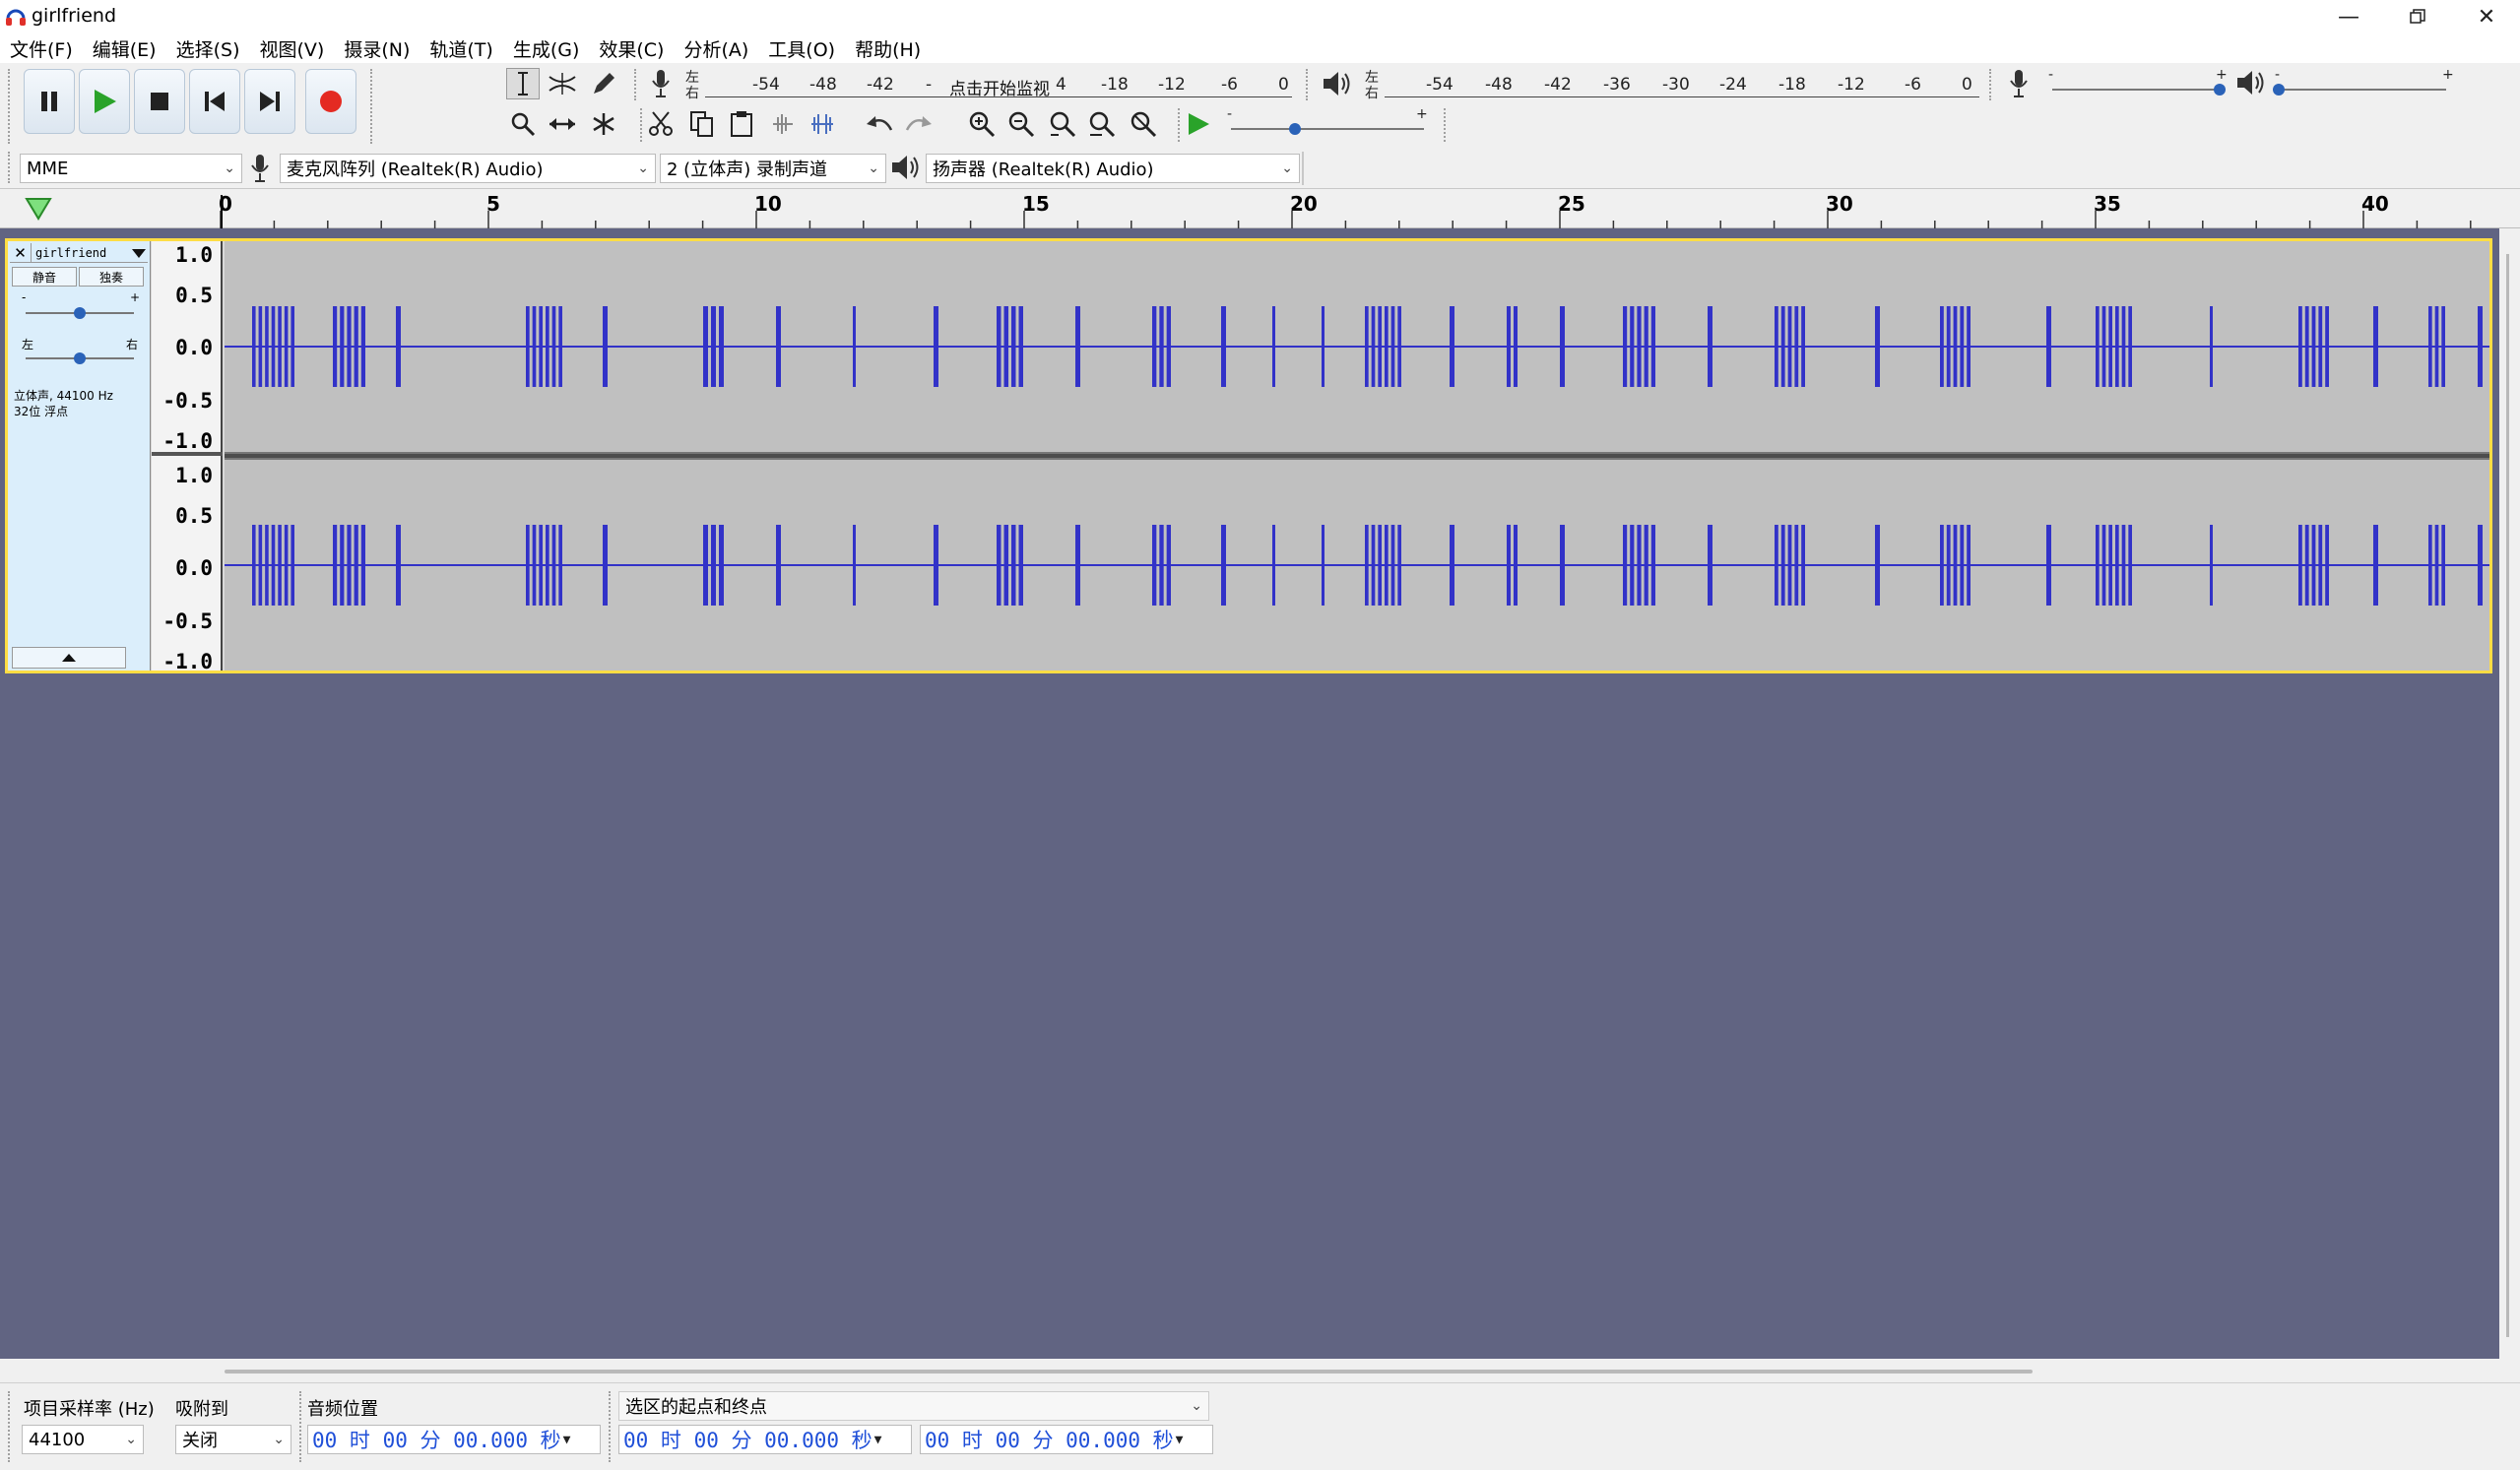  What do you see at coordinates (11, 106) in the screenshot?
I see `transport-toolbar-grip` at bounding box center [11, 106].